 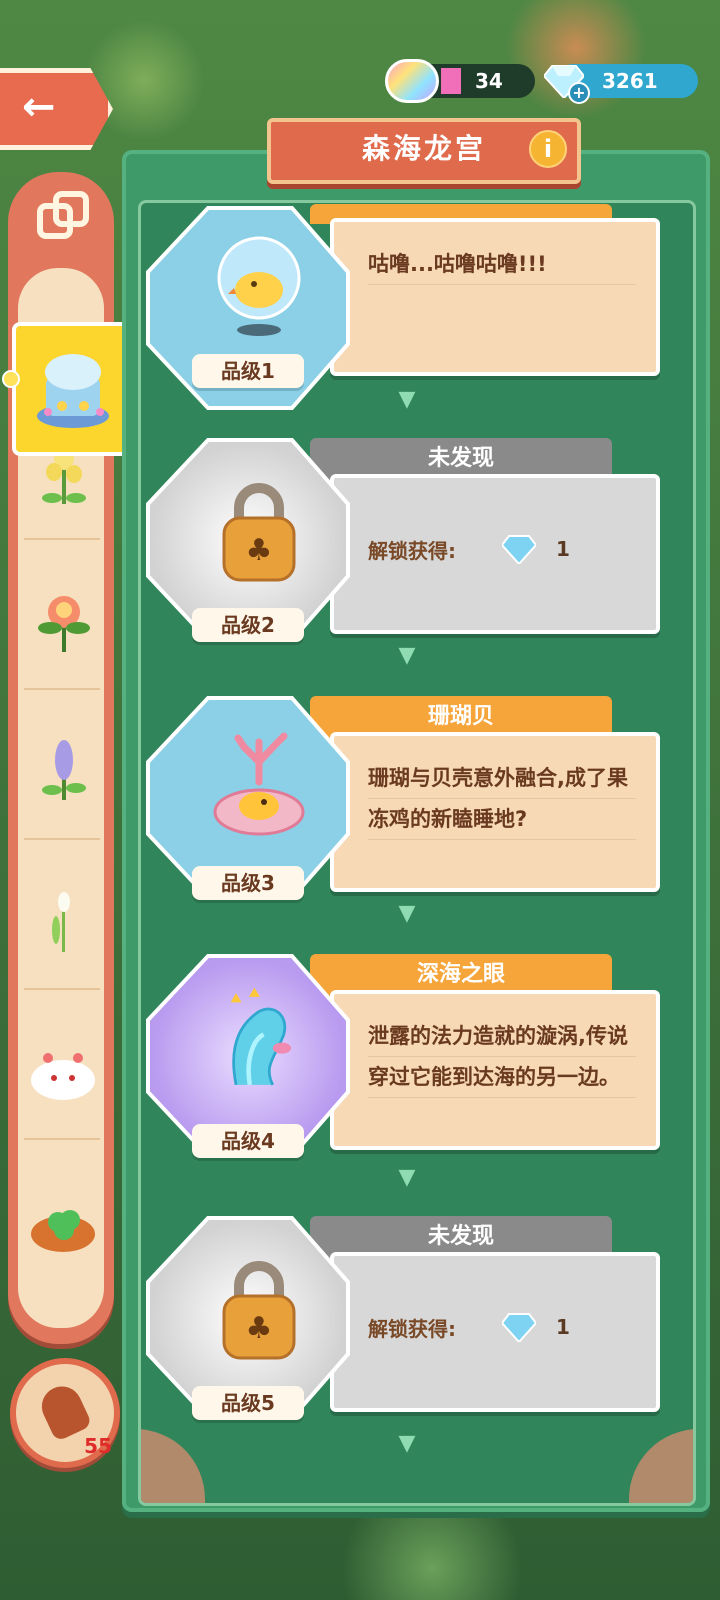 I want to click on card-description-box: 泄露的法力造就的漩涡,传说穿过它能到达海的另一边。, so click(x=495, y=1070).